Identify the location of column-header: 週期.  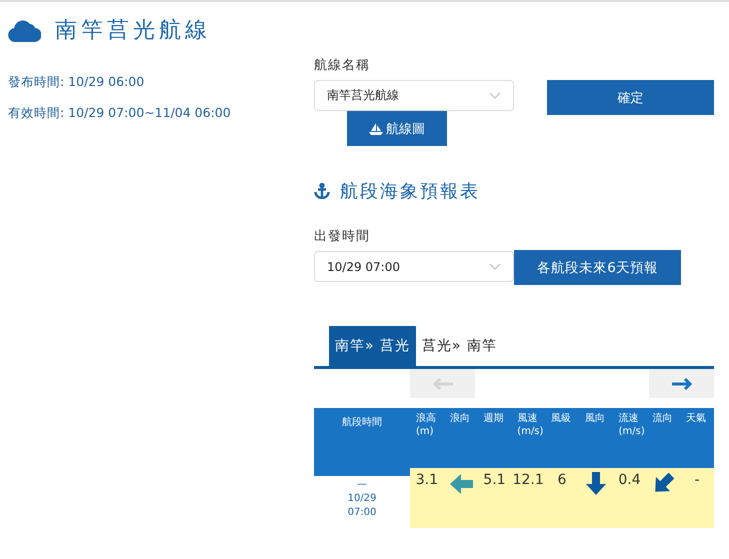
(495, 438).